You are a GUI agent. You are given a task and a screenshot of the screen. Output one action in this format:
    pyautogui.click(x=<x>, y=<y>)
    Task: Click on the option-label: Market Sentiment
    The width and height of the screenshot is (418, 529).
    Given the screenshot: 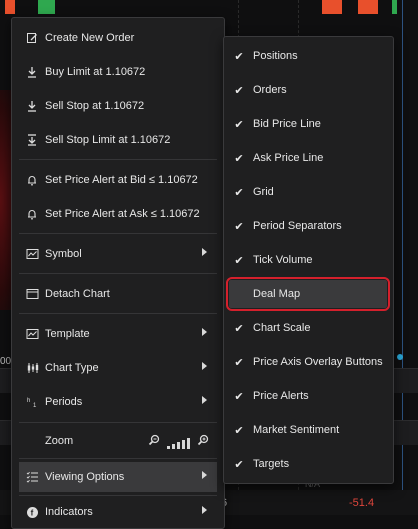 What is the action you would take?
    pyautogui.click(x=296, y=430)
    